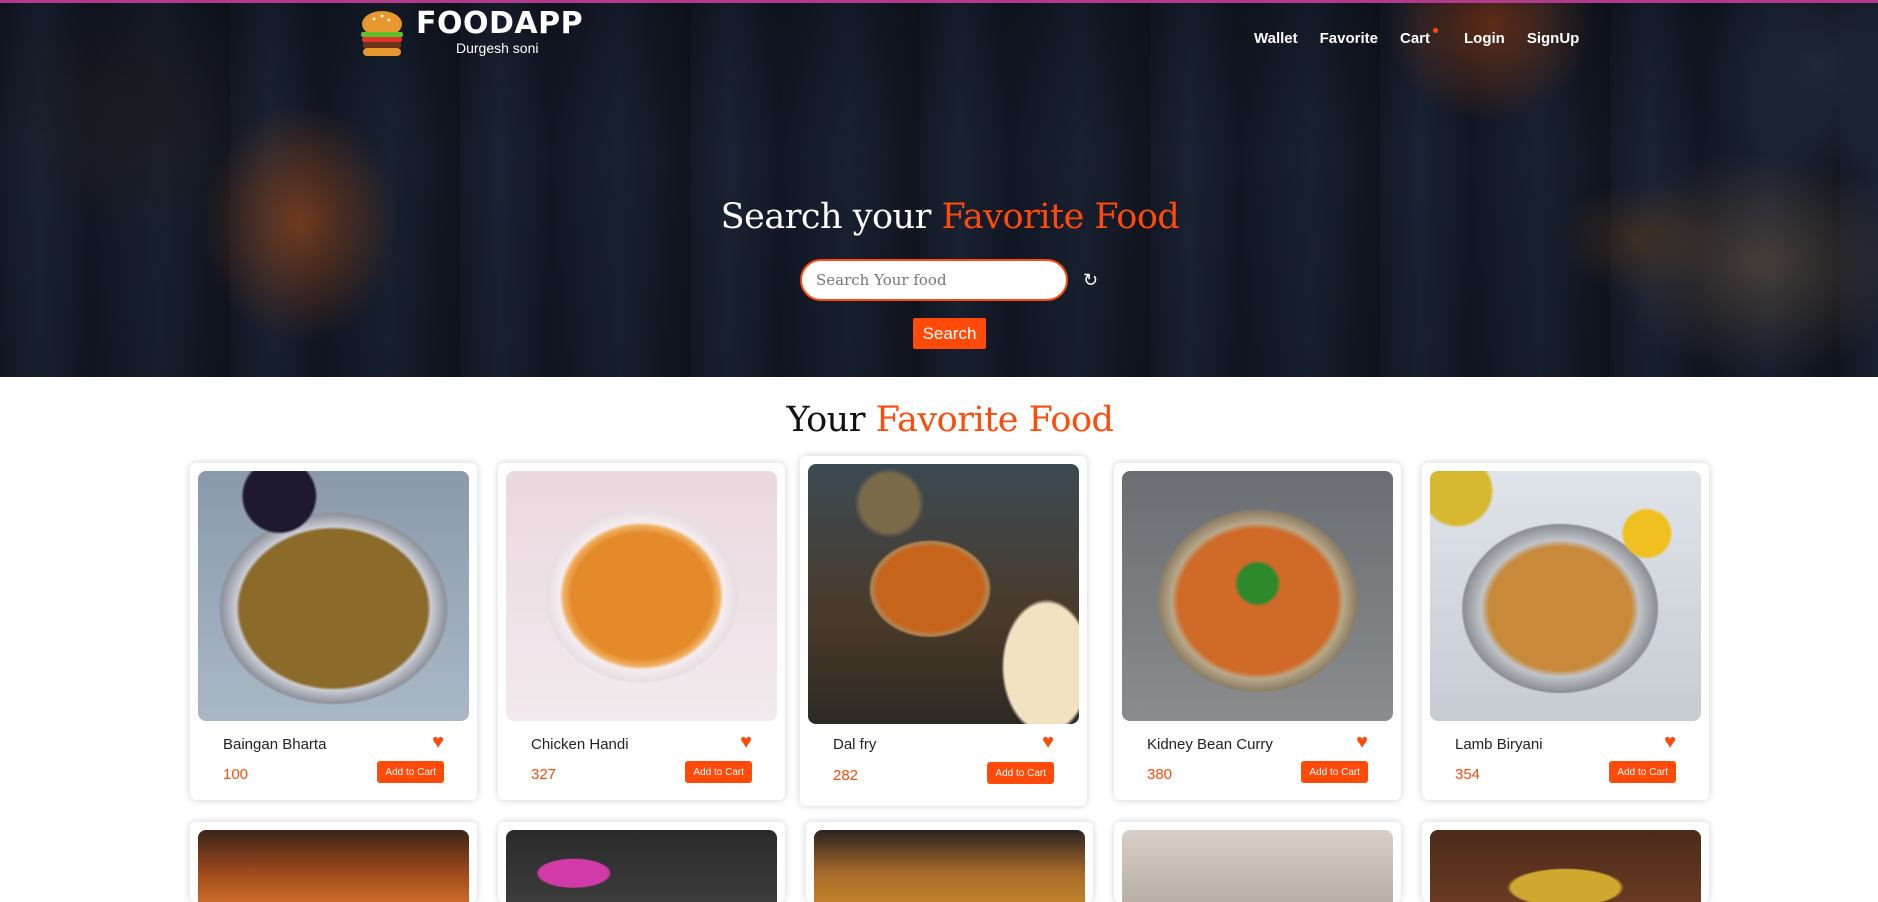  Describe the element at coordinates (1160, 774) in the screenshot. I see `food-price: 380` at that location.